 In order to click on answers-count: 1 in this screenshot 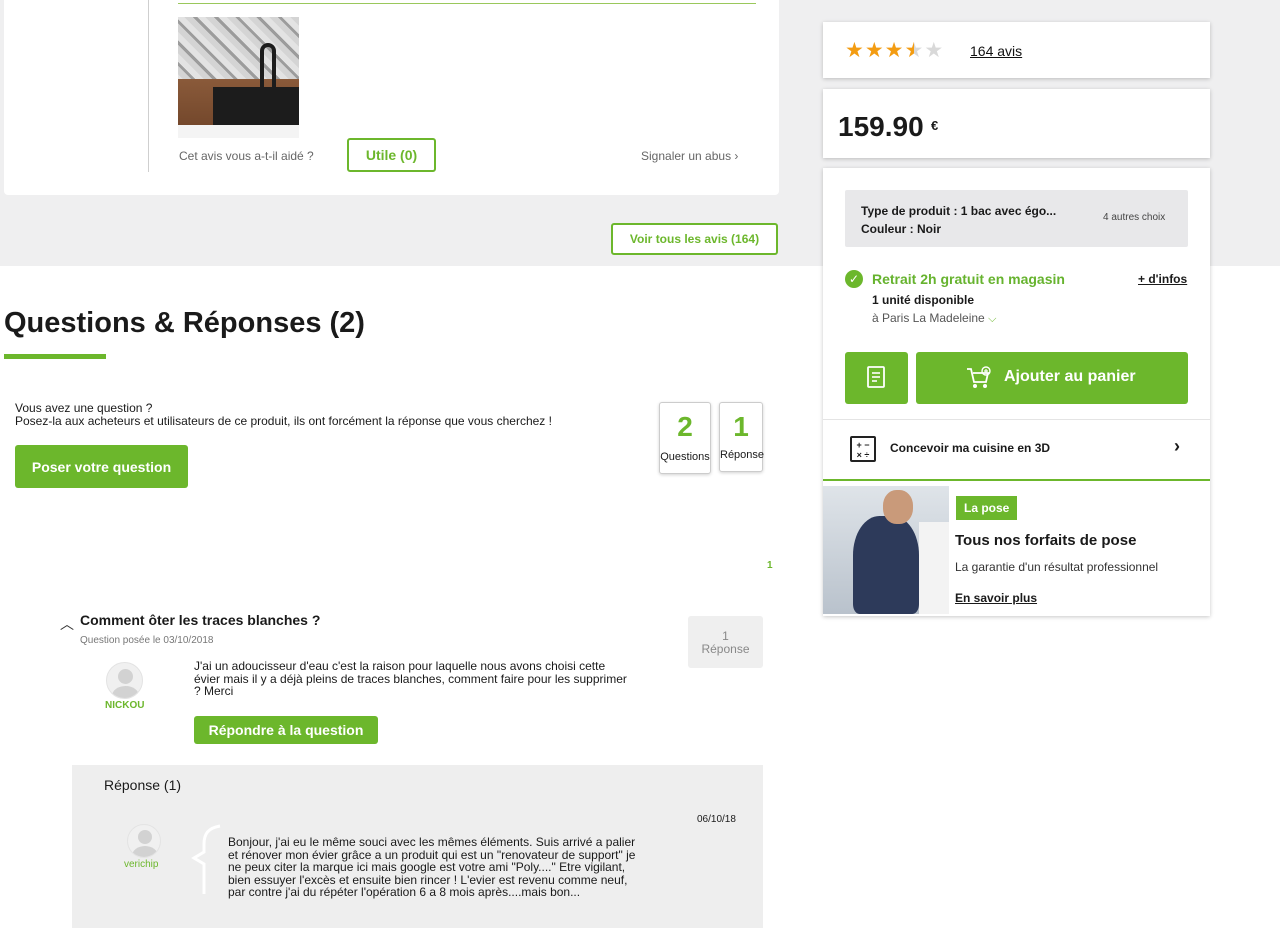, I will do `click(741, 426)`.